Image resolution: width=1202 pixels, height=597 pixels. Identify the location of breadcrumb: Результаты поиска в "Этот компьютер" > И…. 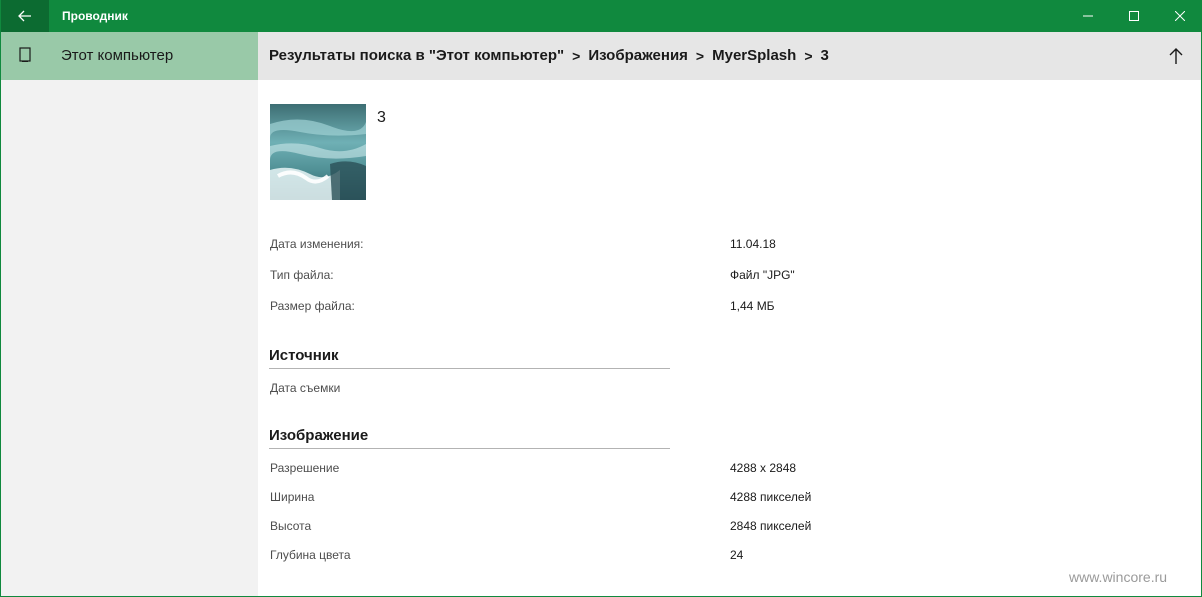
(549, 55).